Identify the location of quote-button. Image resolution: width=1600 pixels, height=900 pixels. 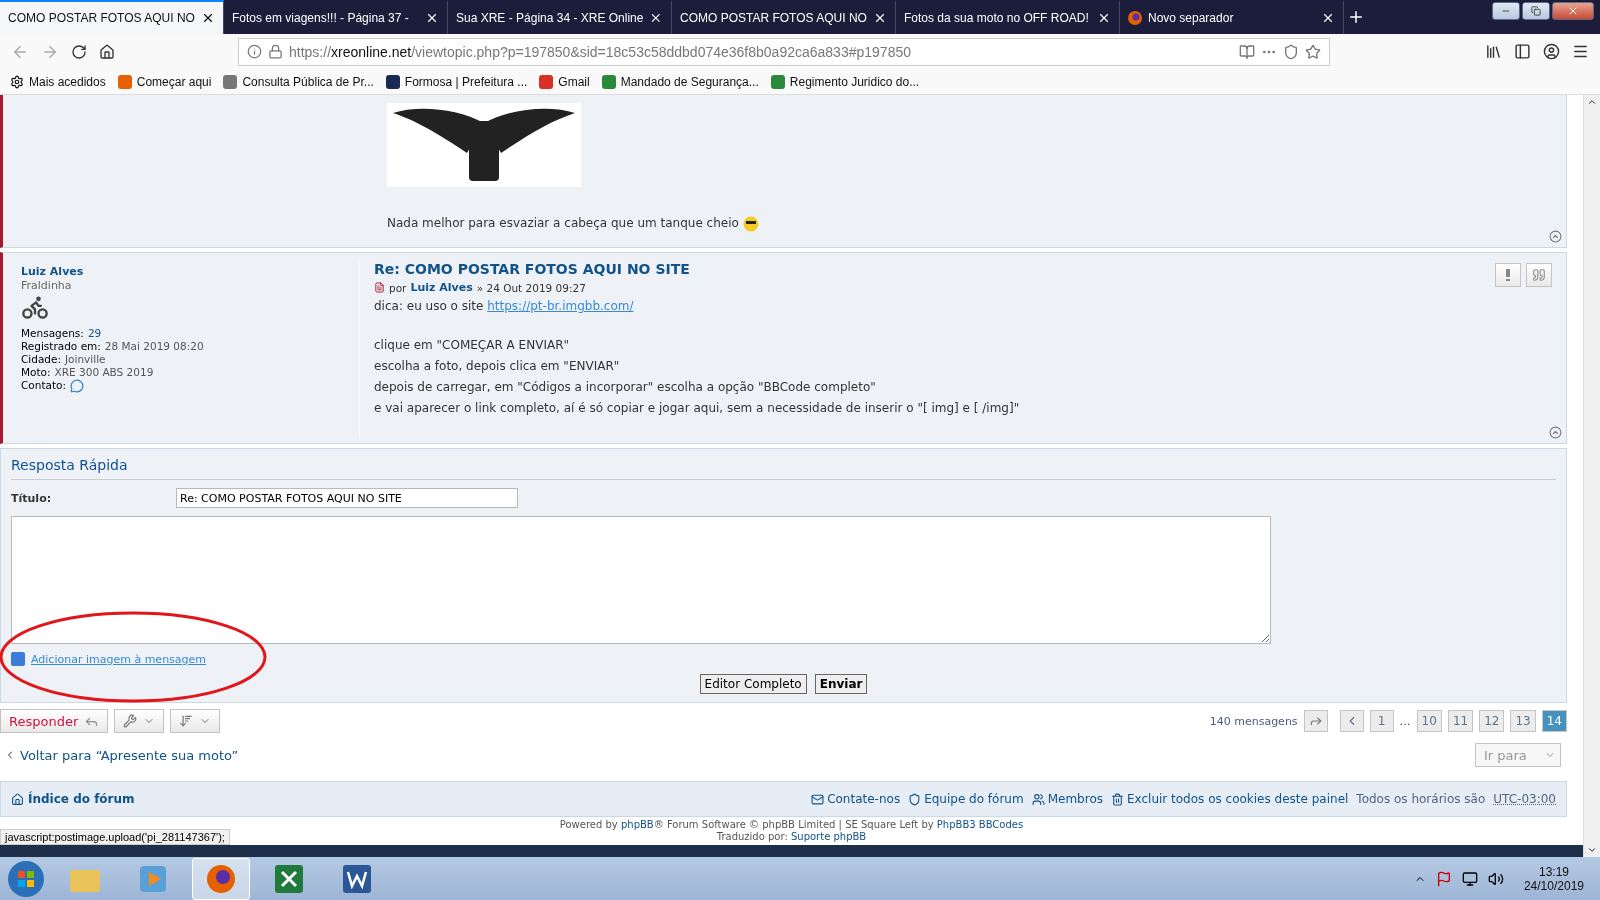
(1539, 275).